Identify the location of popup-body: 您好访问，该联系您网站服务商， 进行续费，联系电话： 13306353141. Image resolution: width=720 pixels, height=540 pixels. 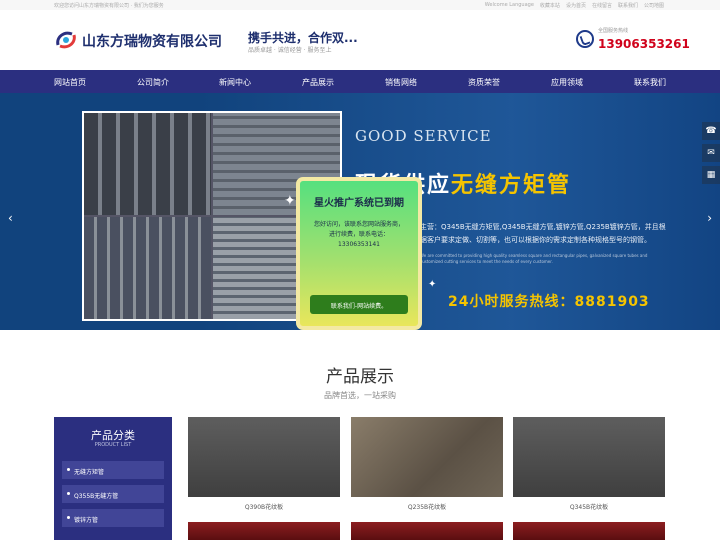
(359, 235).